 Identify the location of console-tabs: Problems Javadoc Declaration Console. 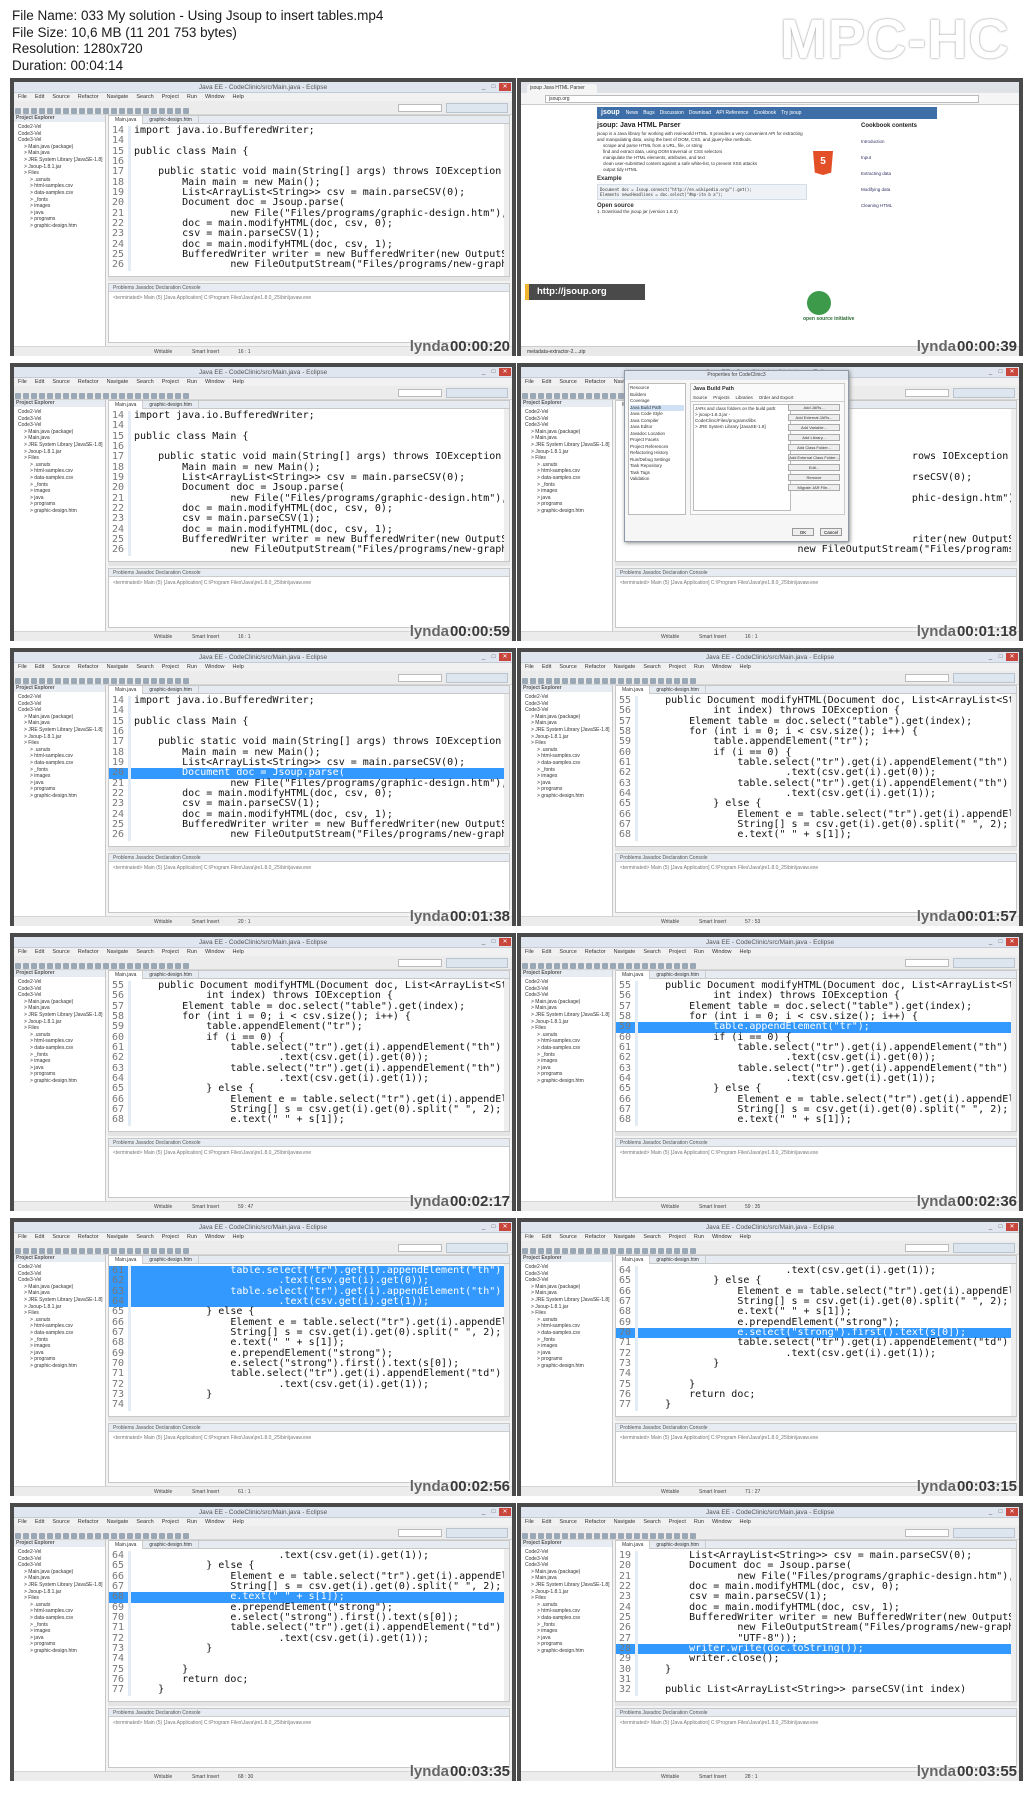
(309, 573).